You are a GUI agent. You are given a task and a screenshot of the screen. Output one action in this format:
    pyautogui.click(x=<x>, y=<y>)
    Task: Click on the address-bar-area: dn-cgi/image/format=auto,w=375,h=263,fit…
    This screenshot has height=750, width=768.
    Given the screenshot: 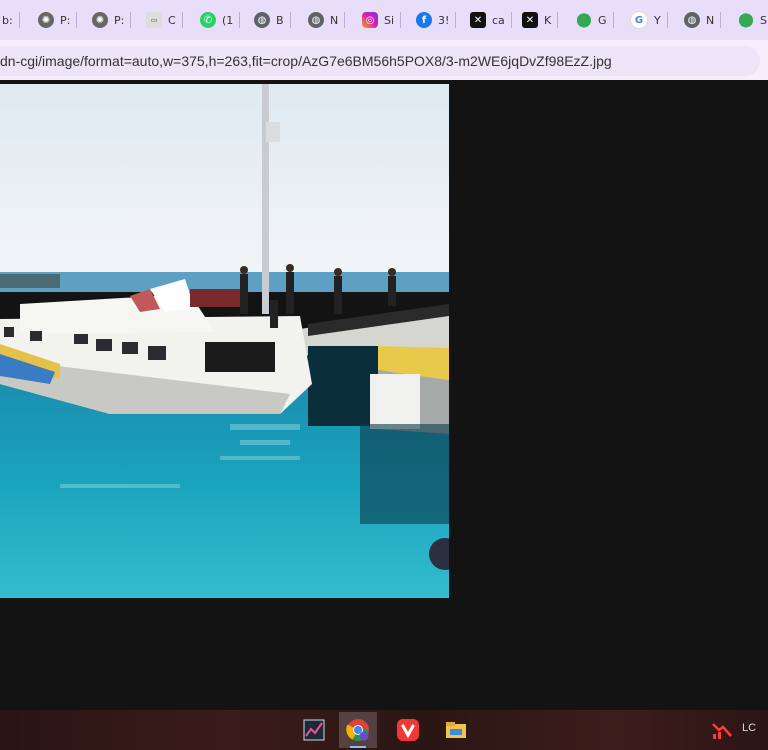 What is the action you would take?
    pyautogui.click(x=384, y=60)
    